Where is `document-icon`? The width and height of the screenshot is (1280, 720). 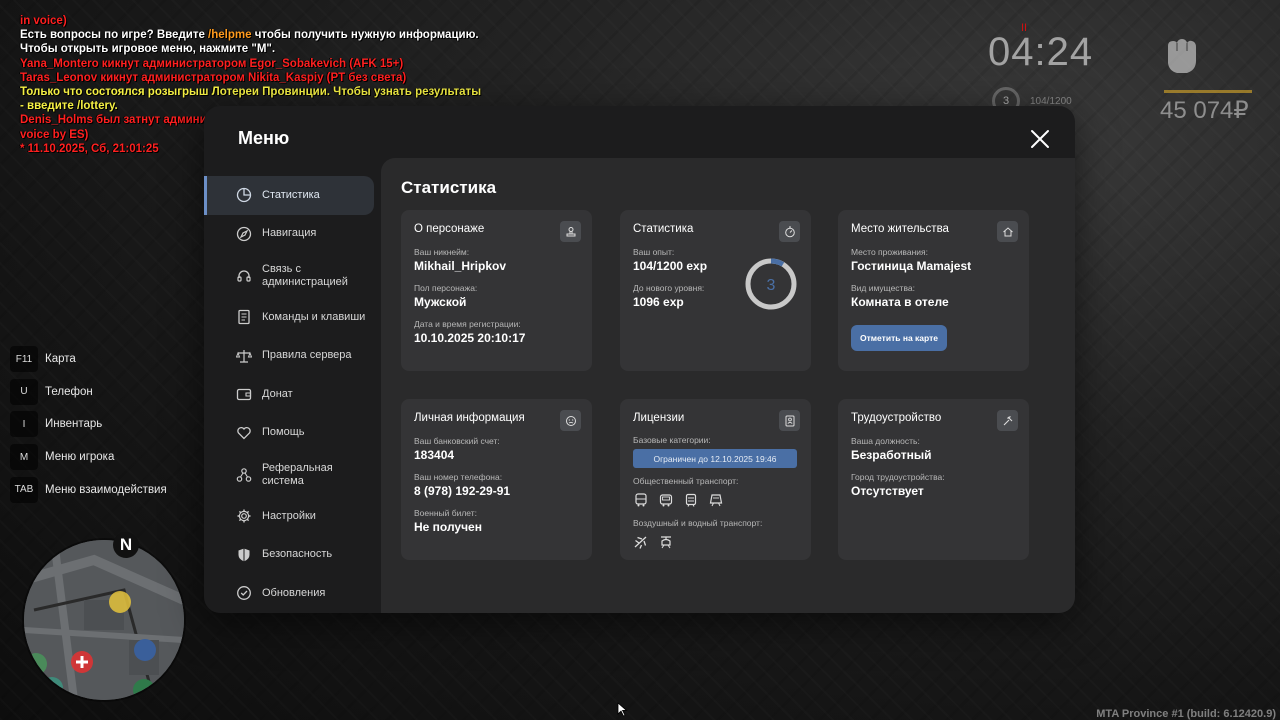 document-icon is located at coordinates (244, 317).